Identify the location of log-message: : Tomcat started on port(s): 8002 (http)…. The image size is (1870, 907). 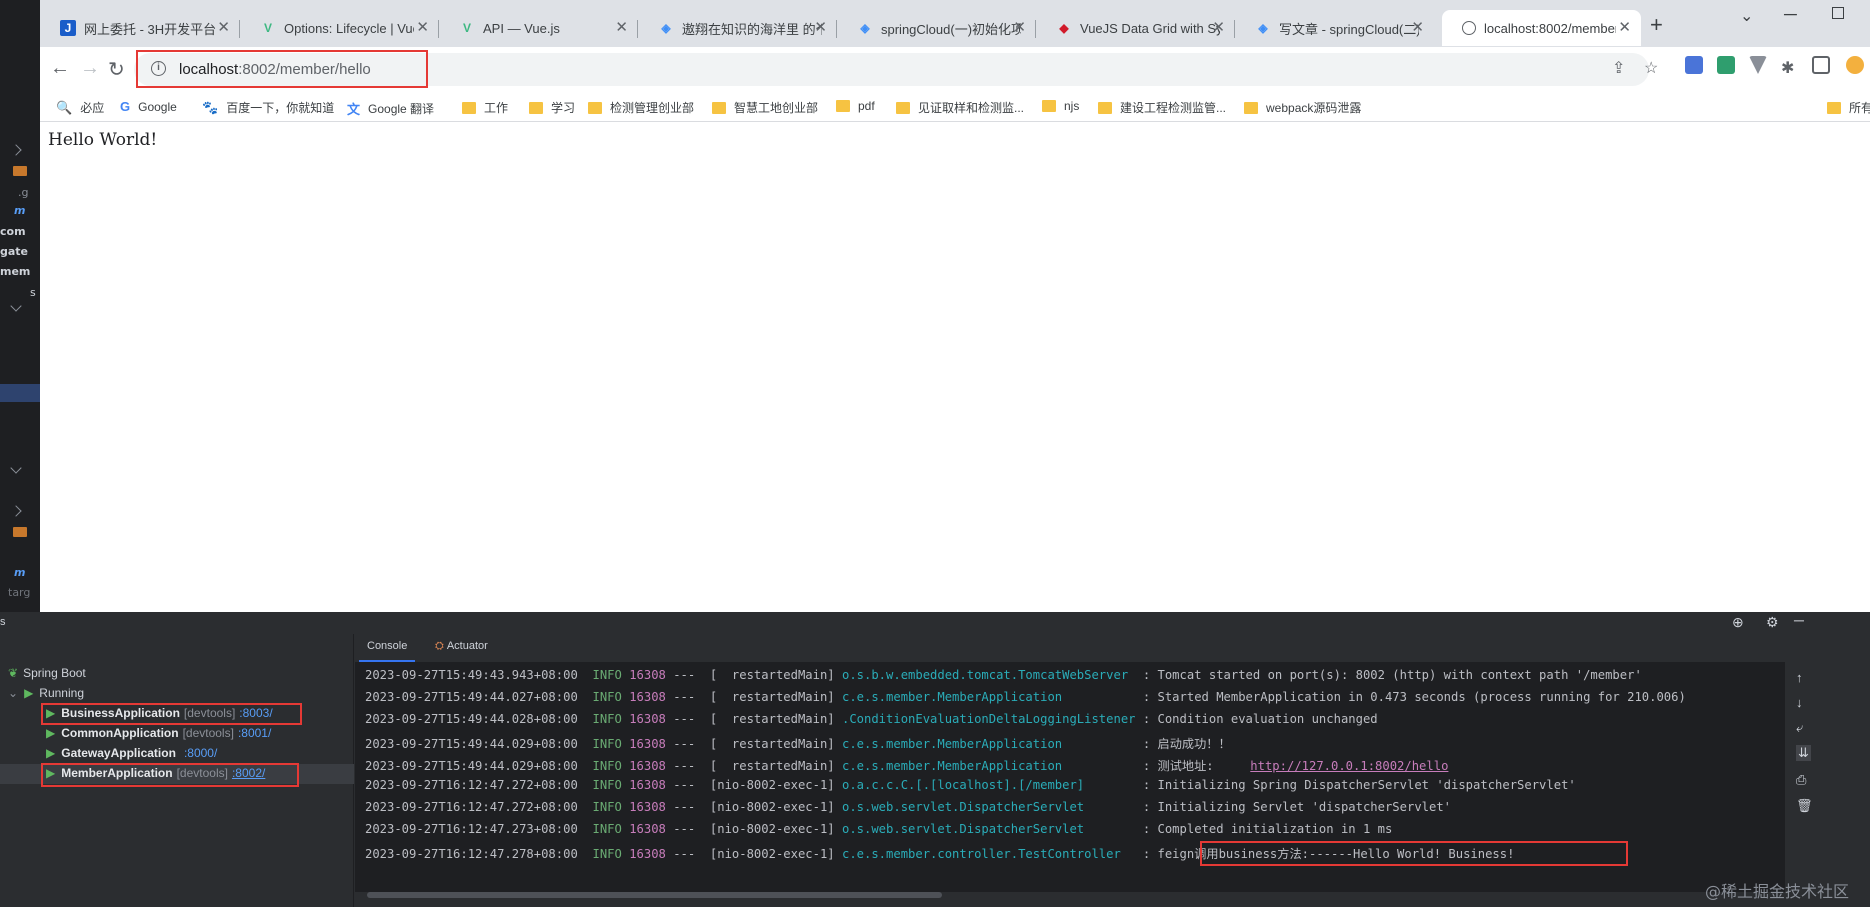
(1388, 675).